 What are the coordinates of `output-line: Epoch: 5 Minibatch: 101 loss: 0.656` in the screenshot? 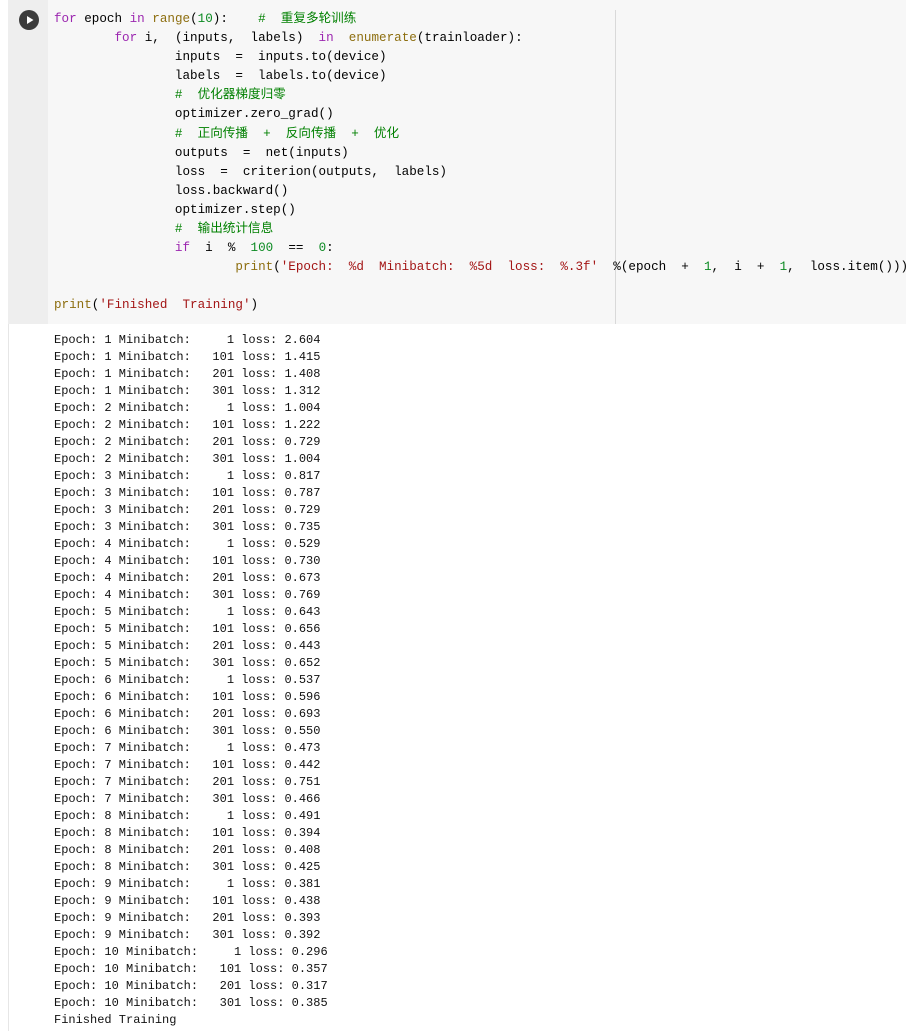 It's located at (187, 629).